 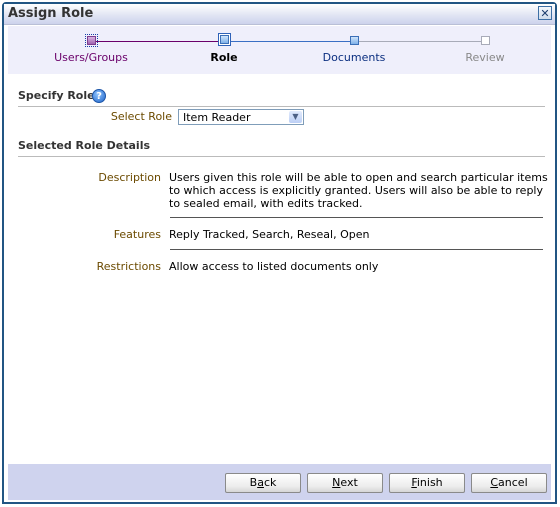 I want to click on dialog-title: Assign Role, so click(x=51, y=13).